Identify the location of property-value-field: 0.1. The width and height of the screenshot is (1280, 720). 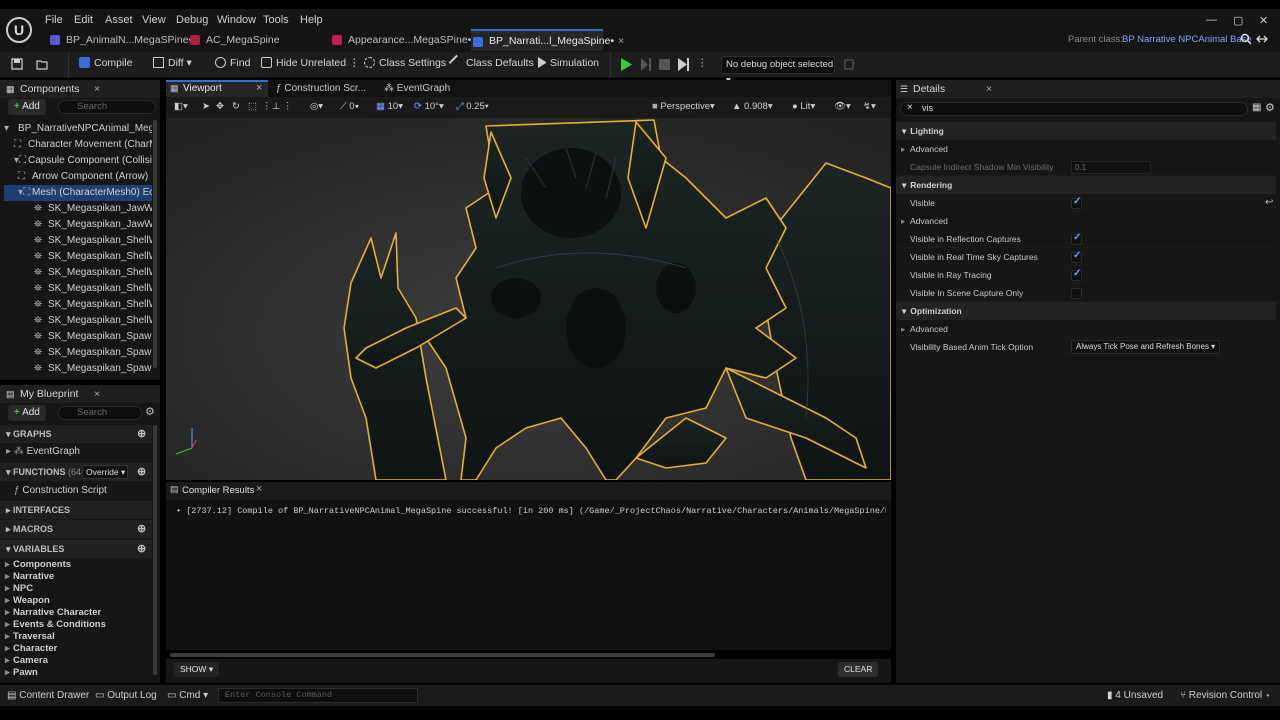
(1111, 167).